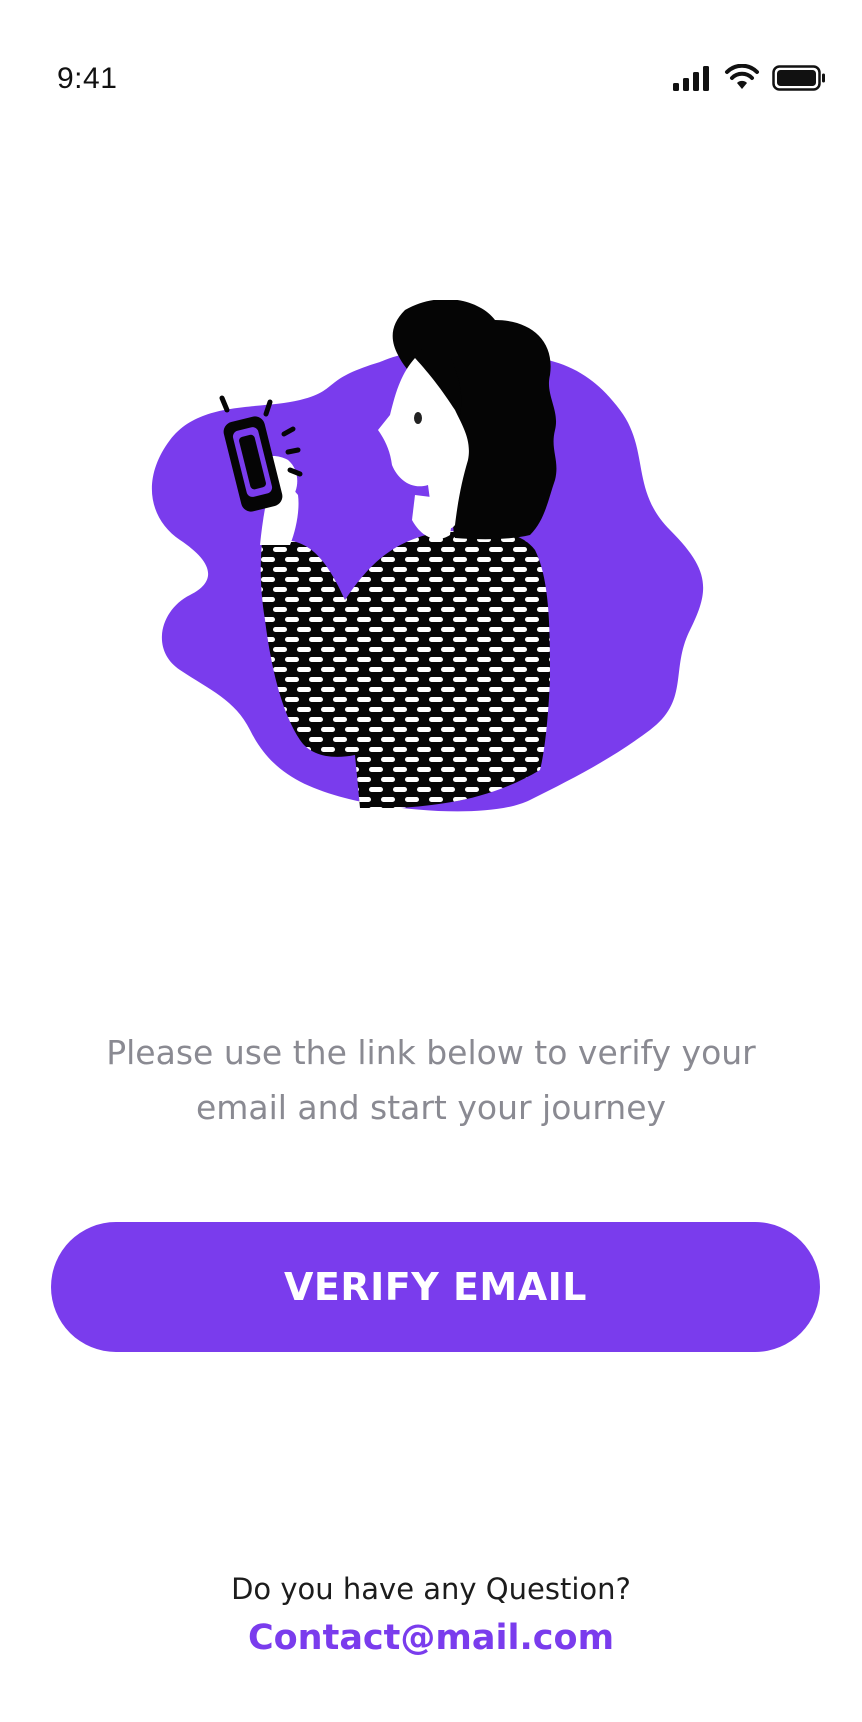 The width and height of the screenshot is (862, 1722). What do you see at coordinates (742, 77) in the screenshot?
I see `wifi-icon` at bounding box center [742, 77].